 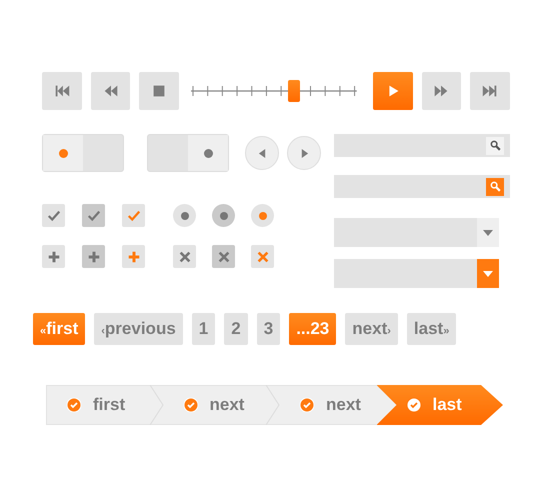 What do you see at coordinates (138, 329) in the screenshot?
I see `page-button: ‹previous` at bounding box center [138, 329].